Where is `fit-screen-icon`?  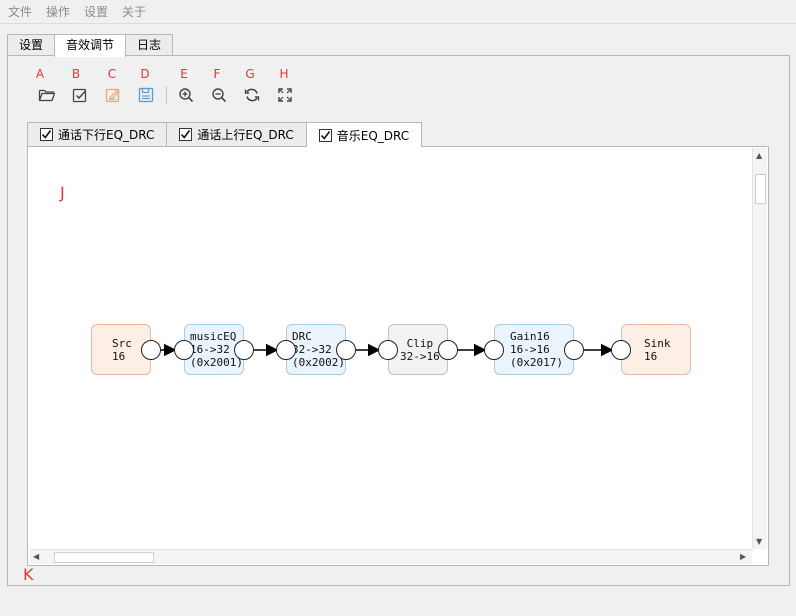 fit-screen-icon is located at coordinates (285, 95).